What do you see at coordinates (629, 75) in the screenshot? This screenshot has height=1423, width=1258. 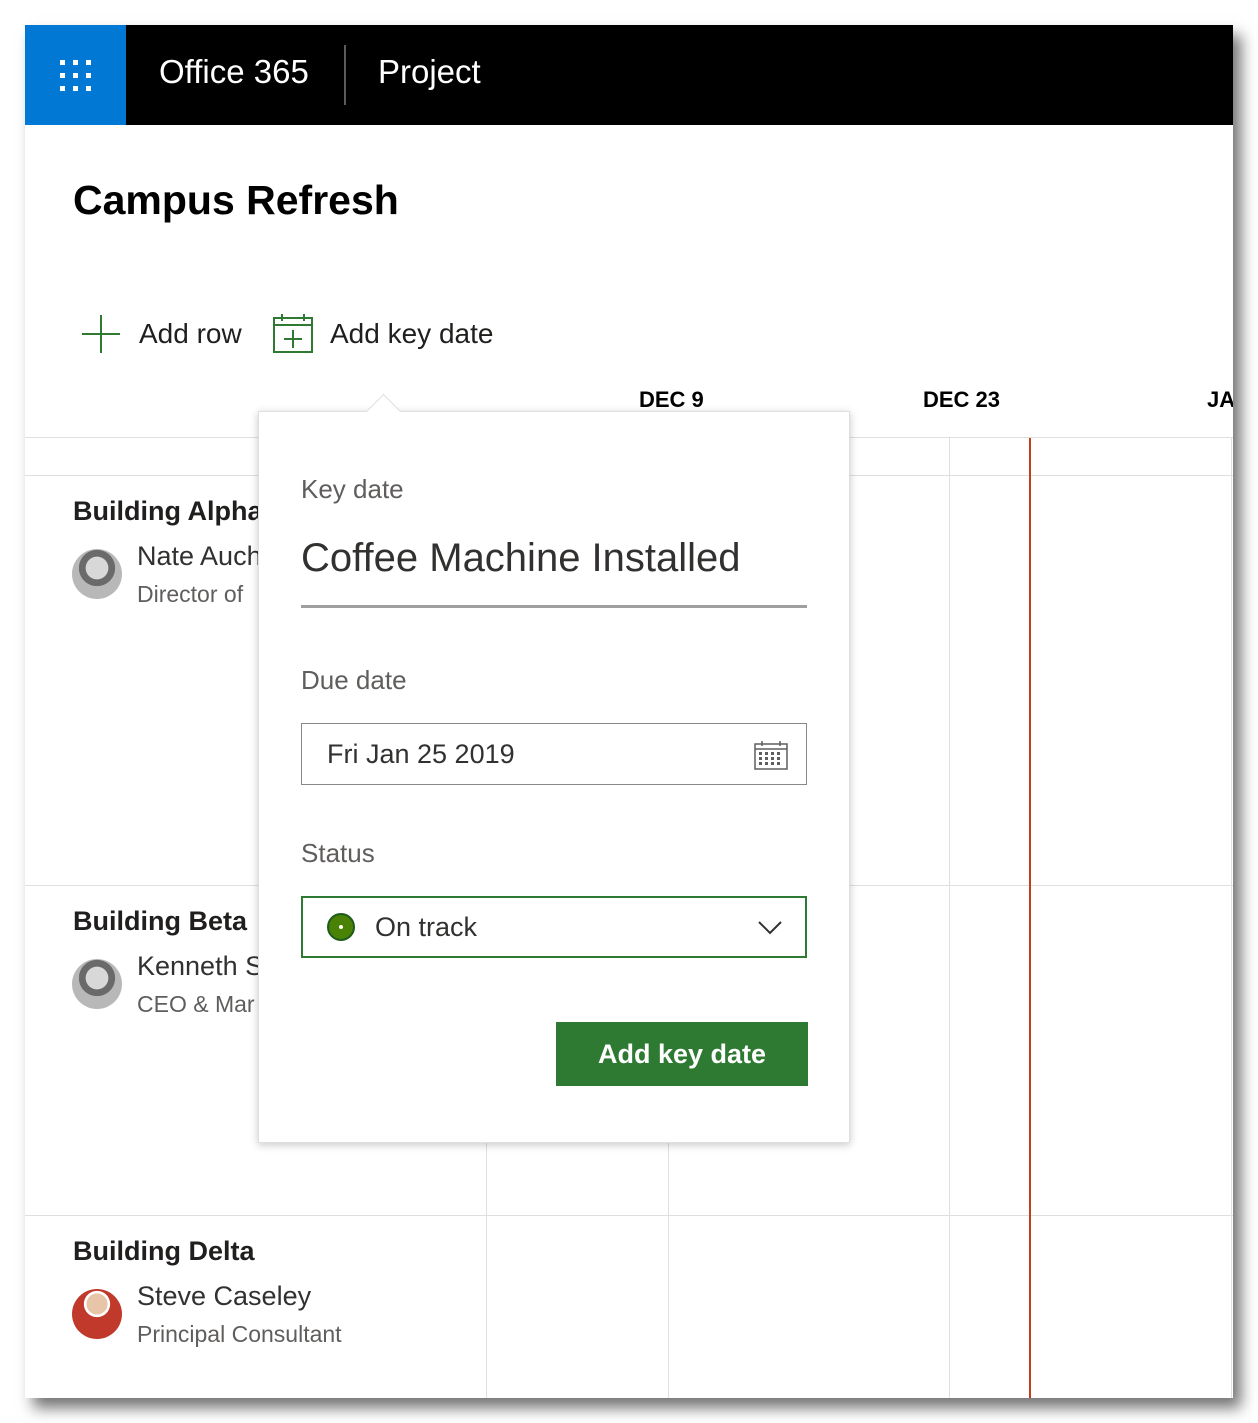 I see `suite-header: Office 365 Project` at bounding box center [629, 75].